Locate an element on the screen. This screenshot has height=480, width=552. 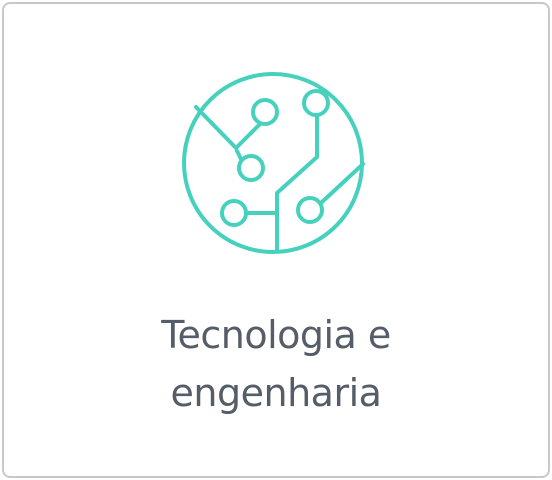
card-title-line2: engenharia is located at coordinates (276, 393).